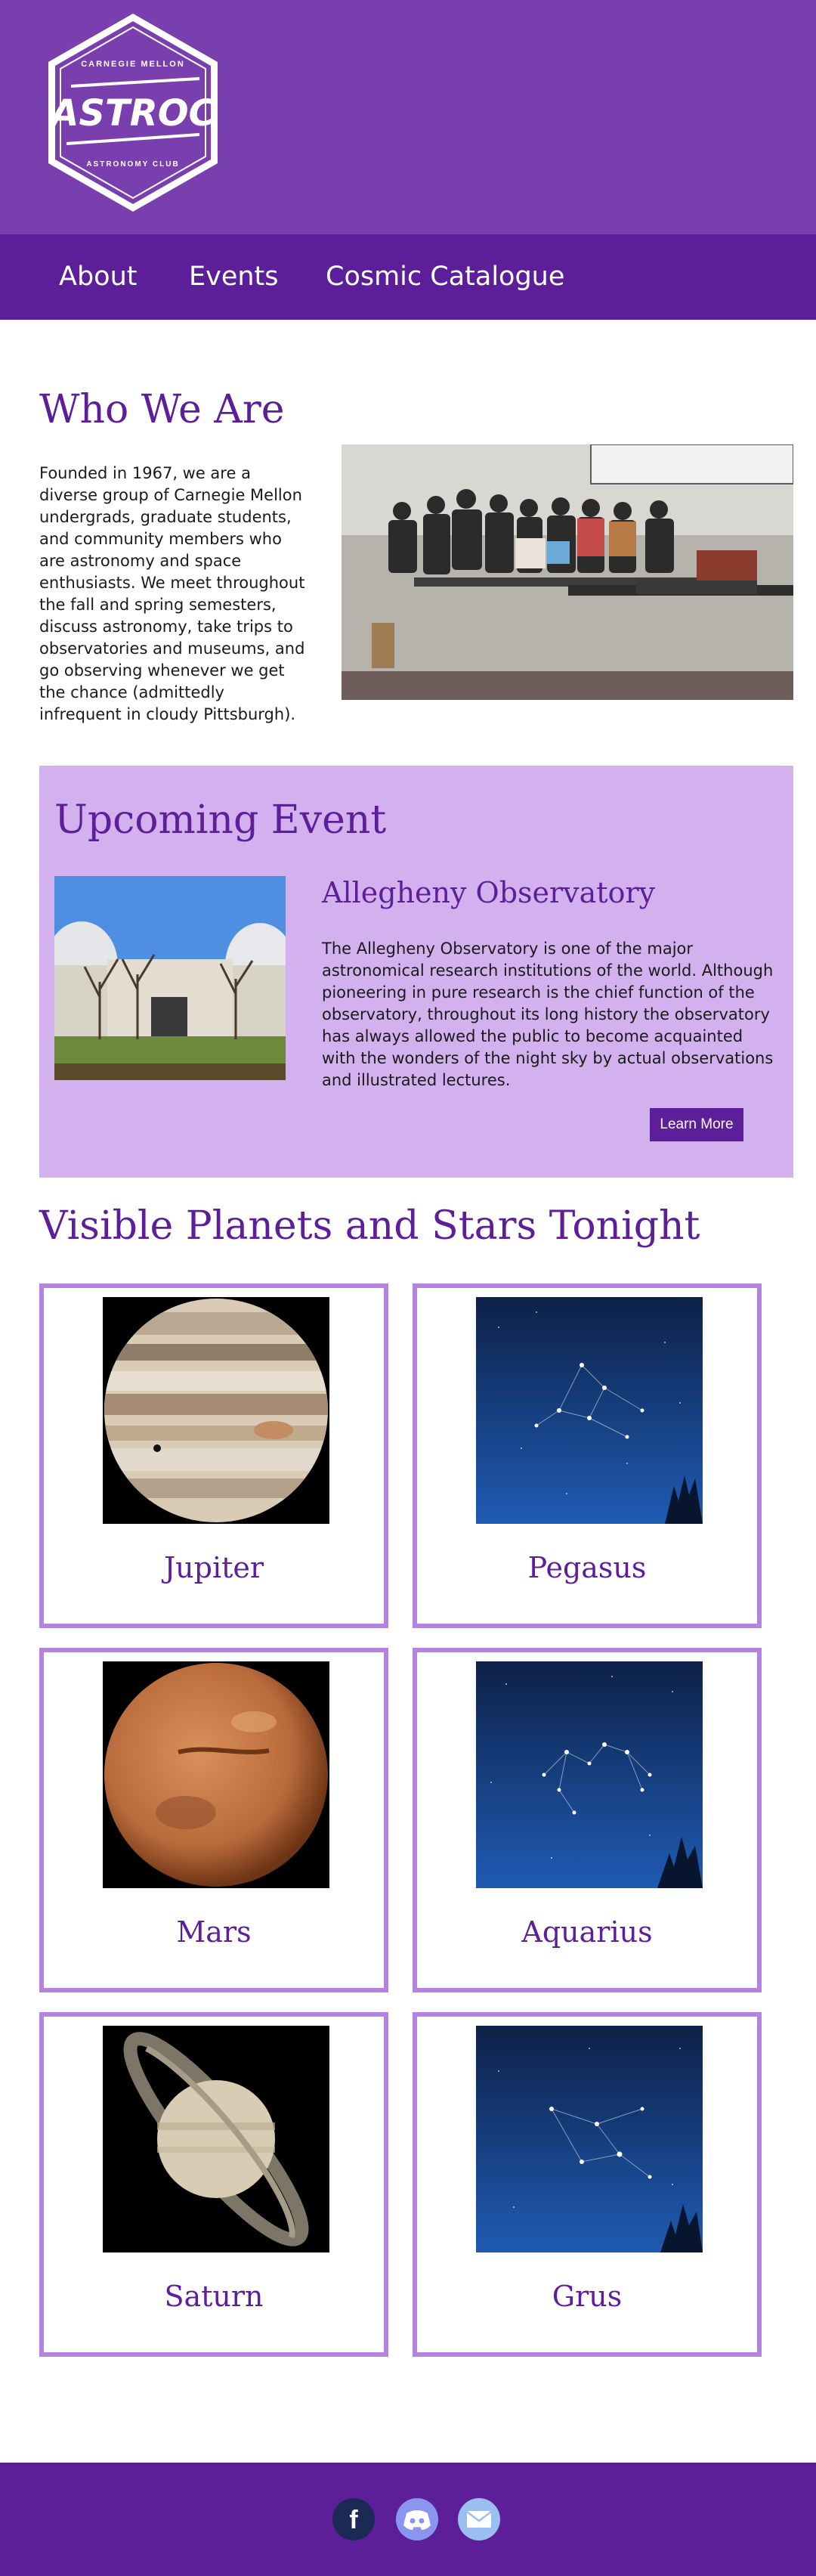 This screenshot has height=2576, width=816. What do you see at coordinates (589, 1774) in the screenshot?
I see `aquarius-constellation-image` at bounding box center [589, 1774].